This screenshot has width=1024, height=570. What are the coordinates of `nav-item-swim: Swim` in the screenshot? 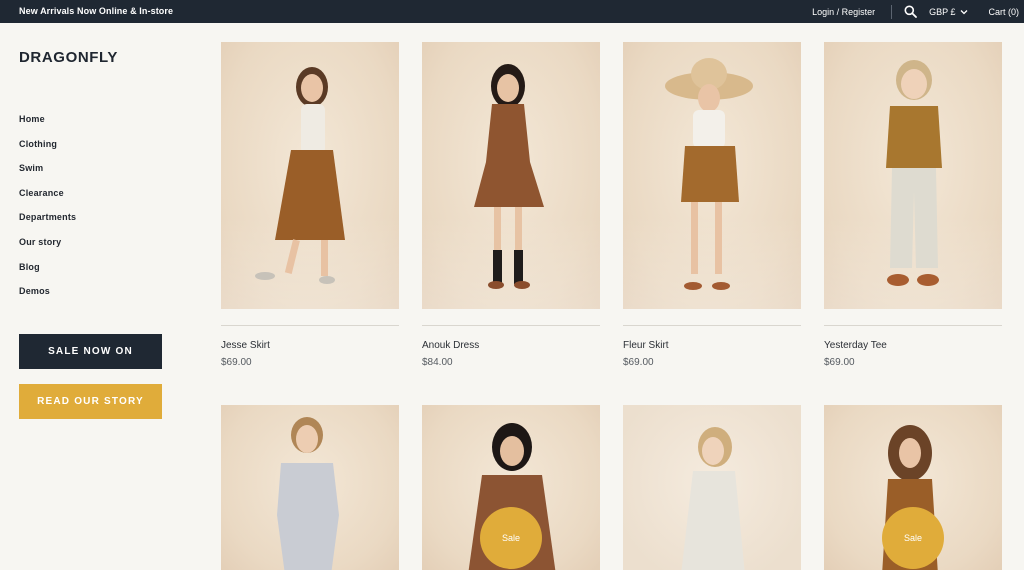 It's located at (47, 174).